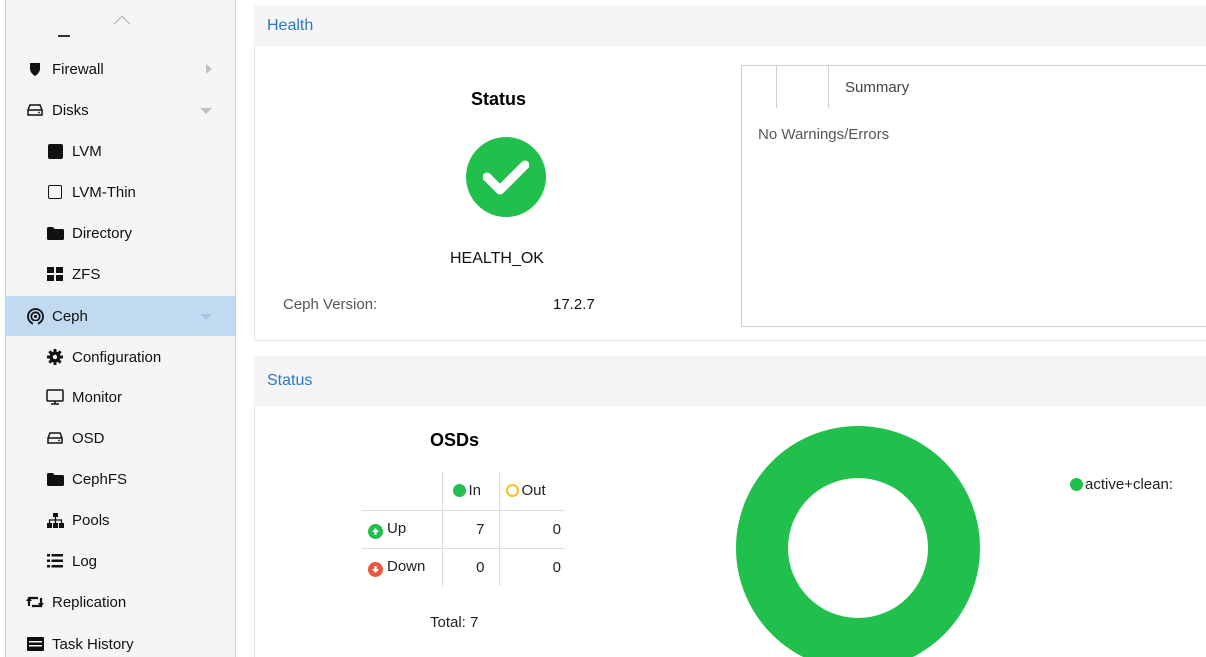  What do you see at coordinates (88, 438) in the screenshot?
I see `sidebar-item-label: OSD` at bounding box center [88, 438].